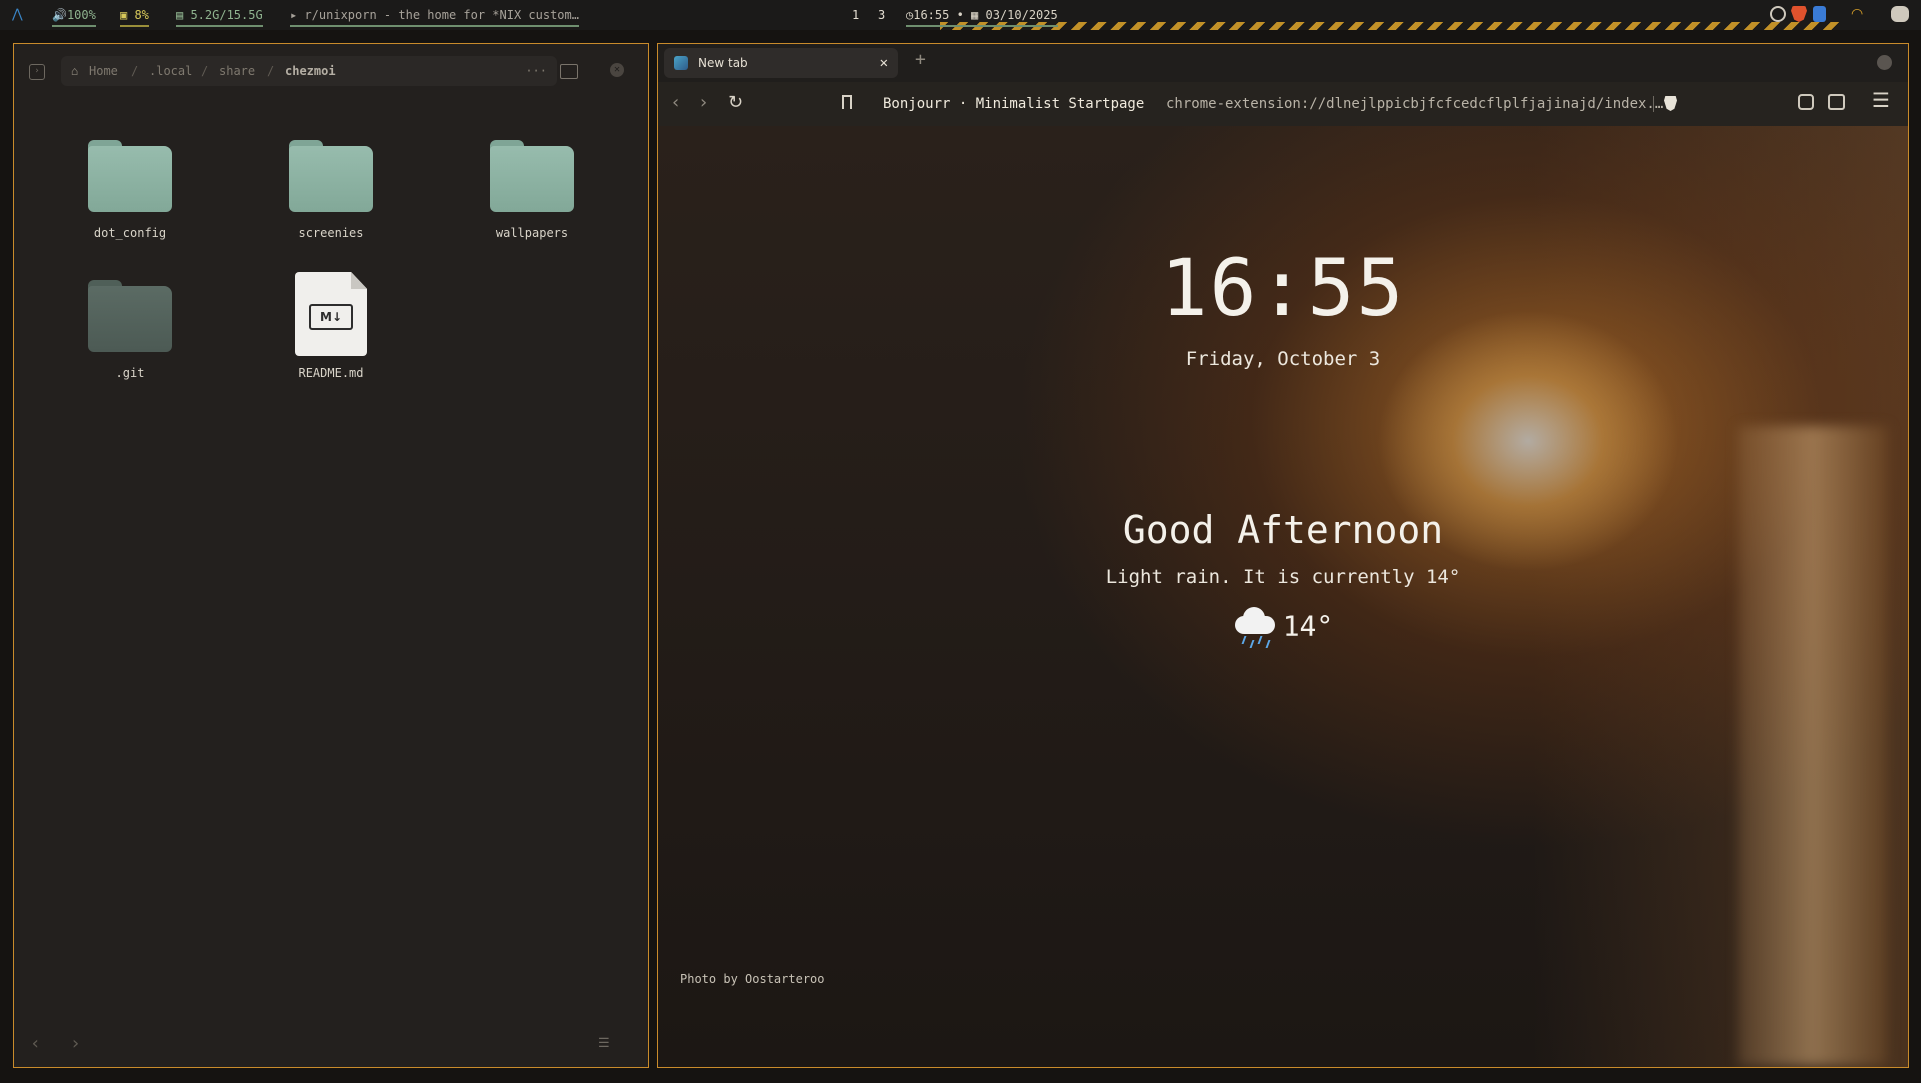  I want to click on back-button: ‹, so click(675, 102).